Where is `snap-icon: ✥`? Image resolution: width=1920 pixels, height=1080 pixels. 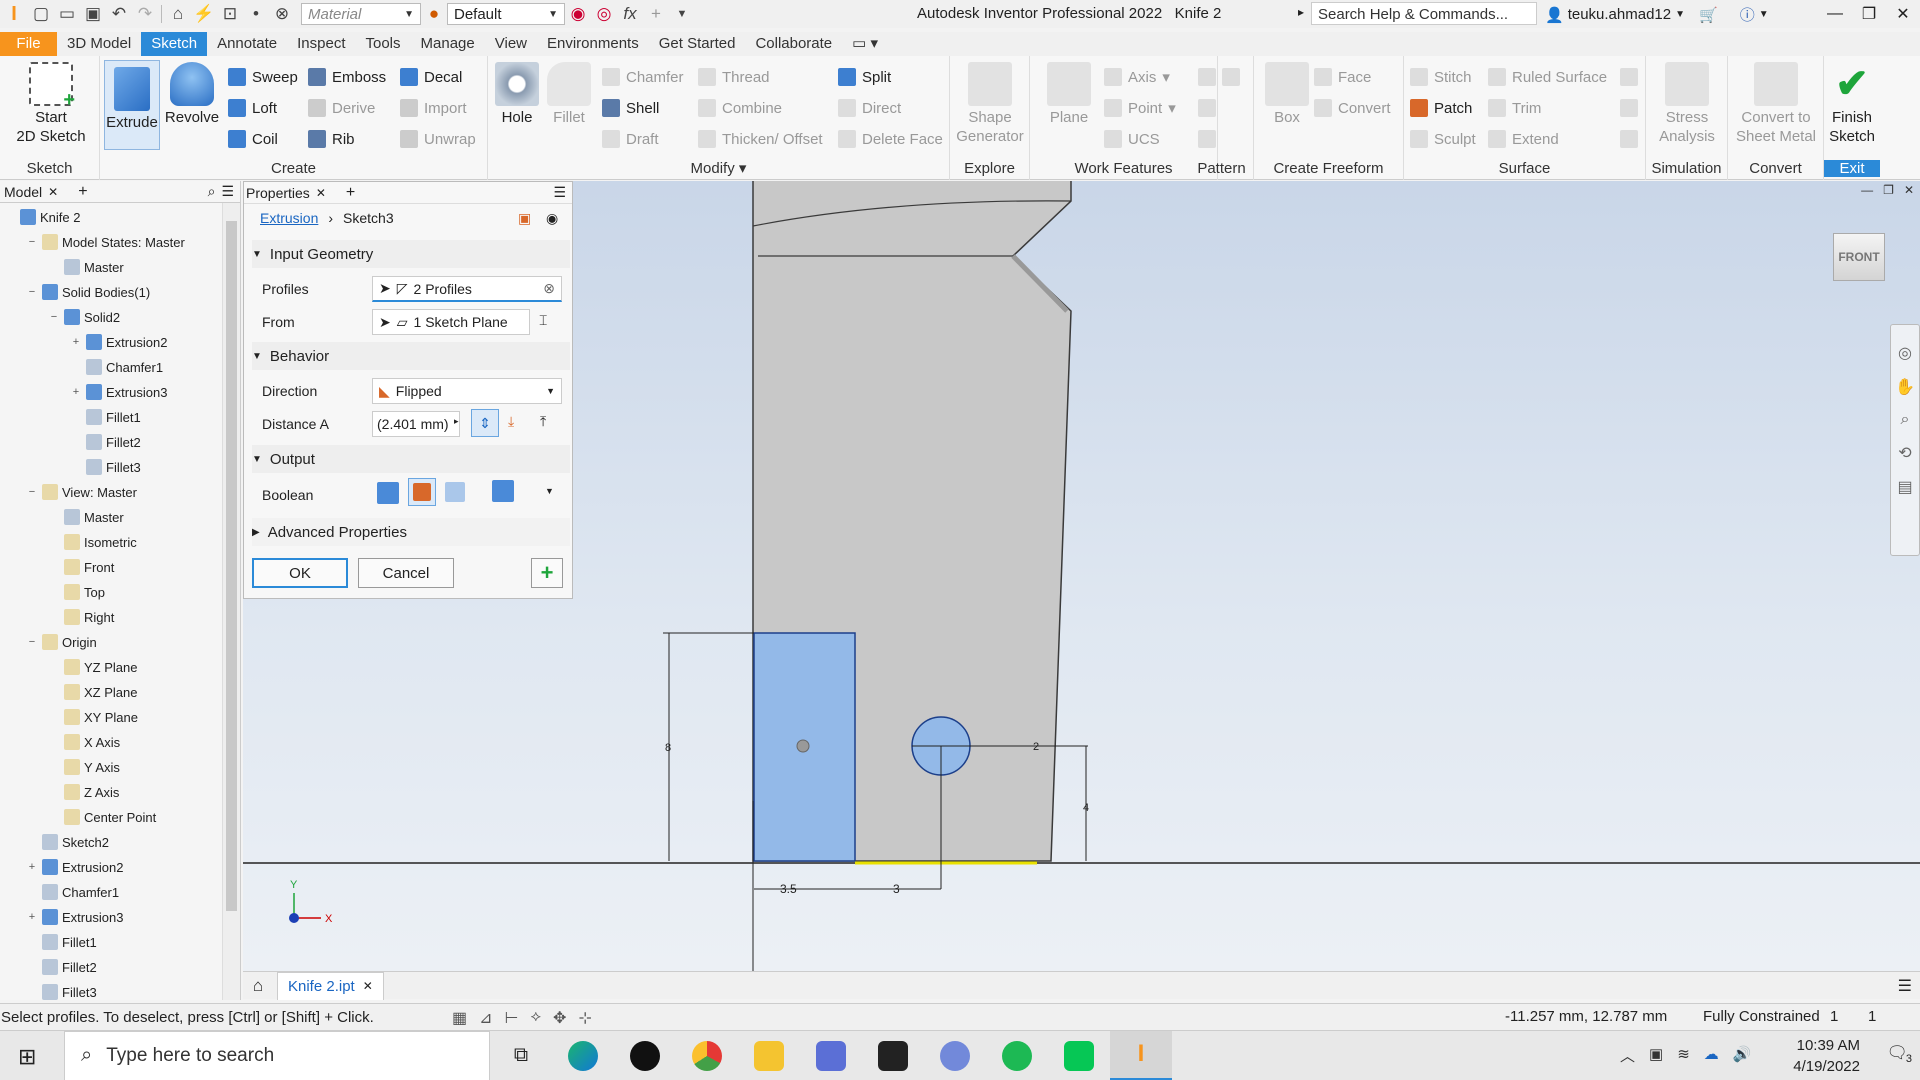 snap-icon: ✥ is located at coordinates (559, 1018).